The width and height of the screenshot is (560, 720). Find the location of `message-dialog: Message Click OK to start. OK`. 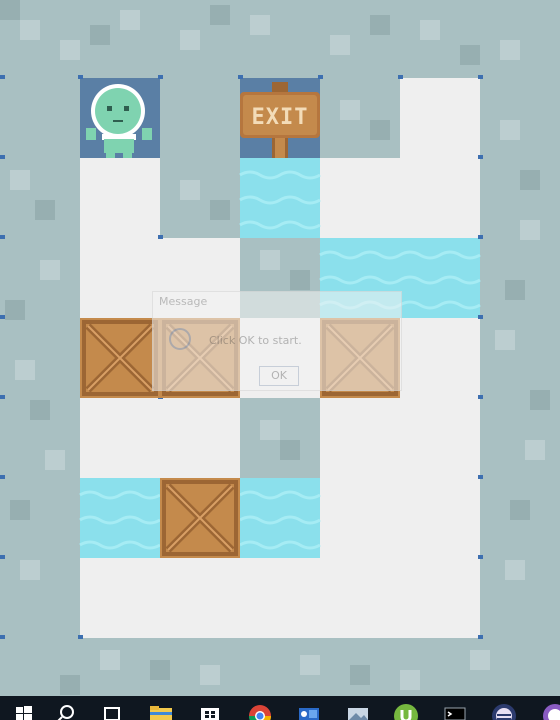

message-dialog: Message Click OK to start. OK is located at coordinates (277, 341).